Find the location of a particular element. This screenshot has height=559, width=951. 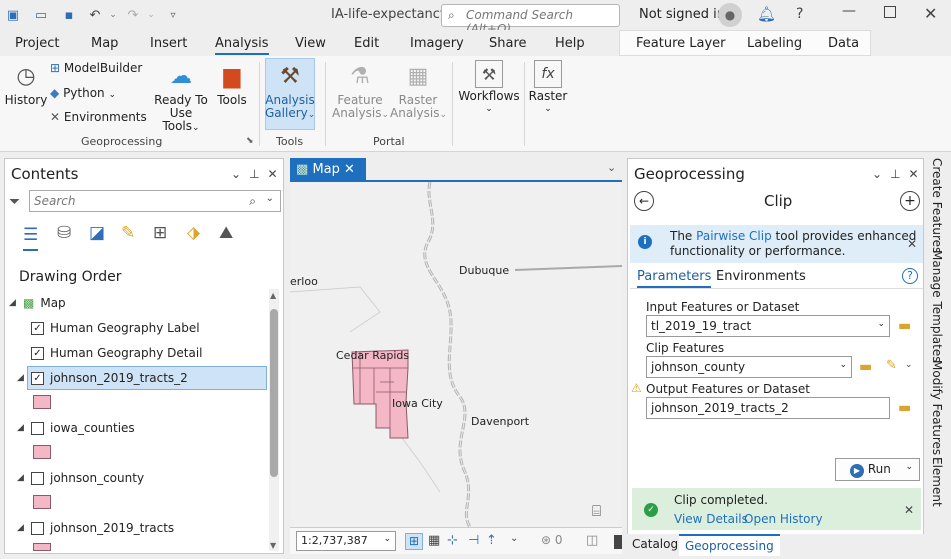

list-by-labeling-icon: ⬗ is located at coordinates (193, 233).